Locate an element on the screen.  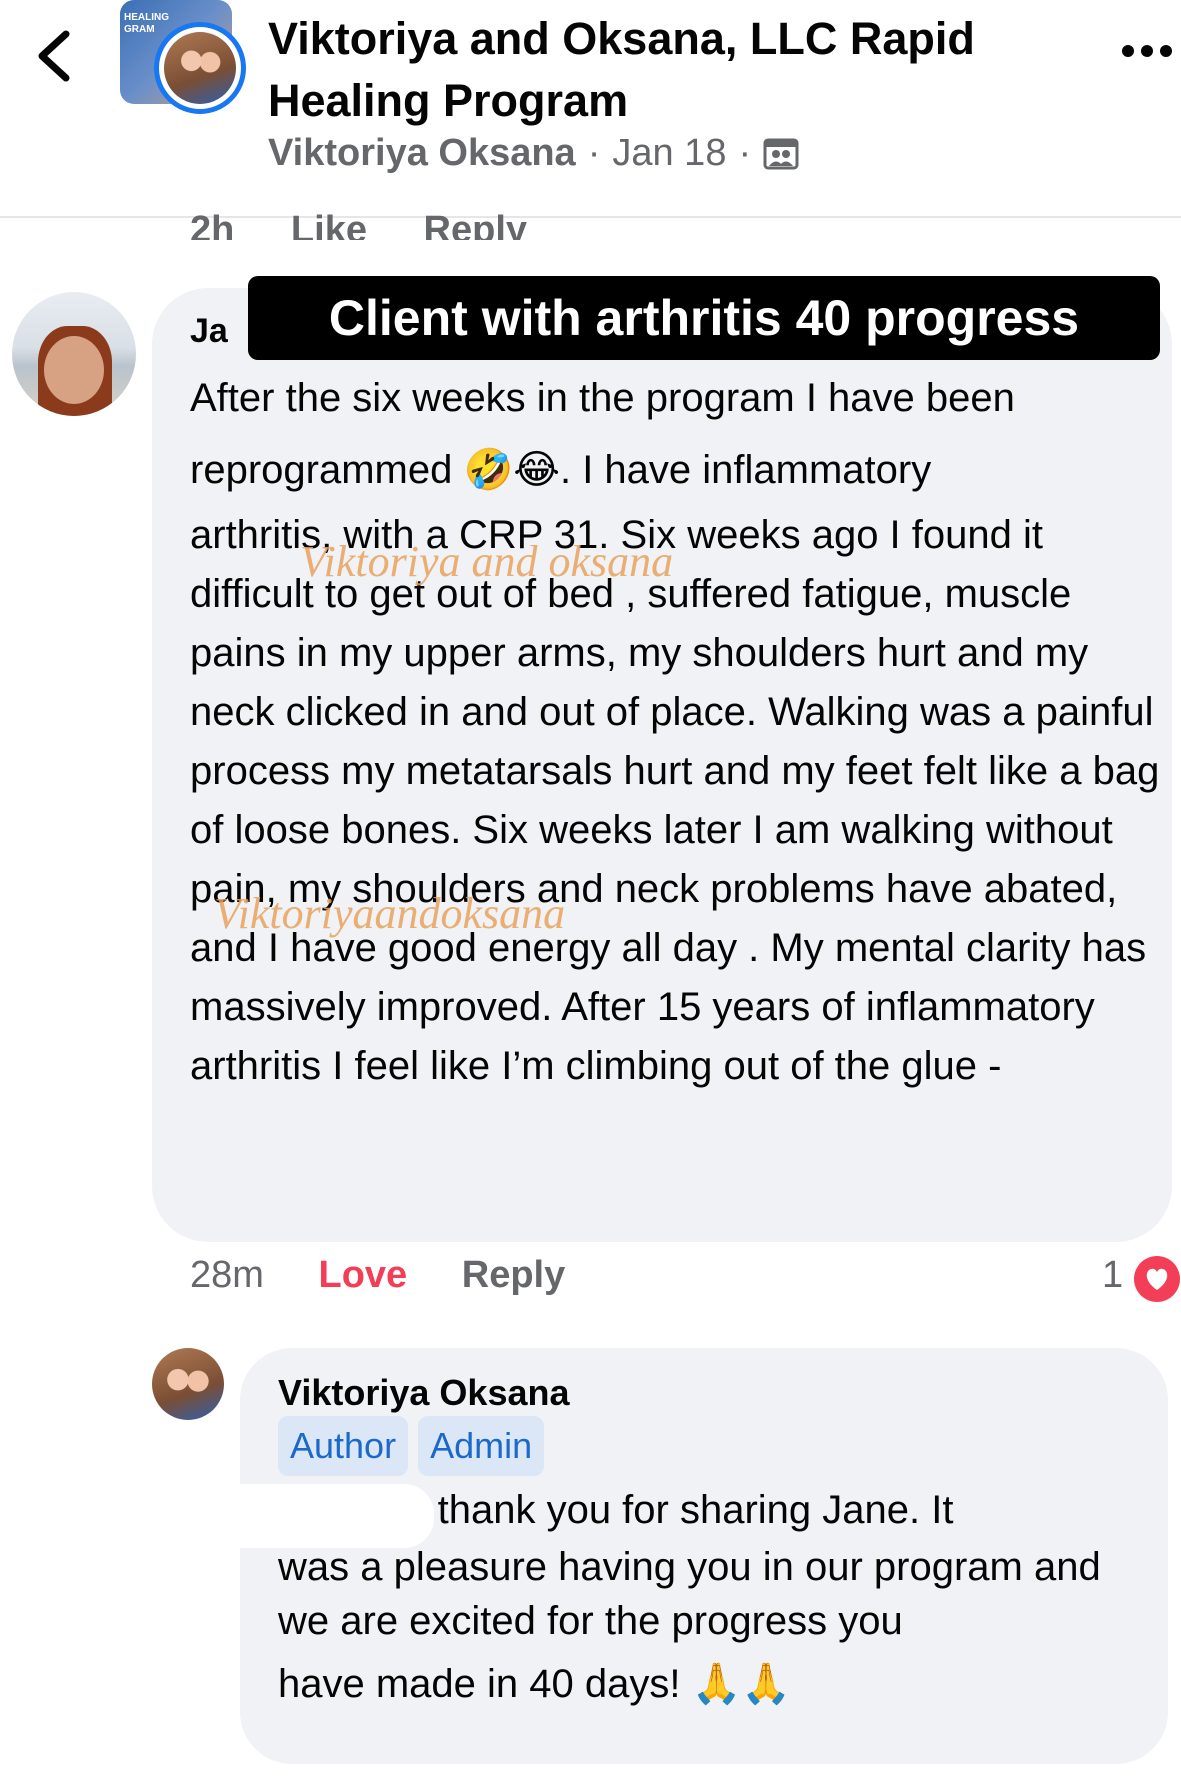
comment-actions: 28m Love Reply is located at coordinates (399, 1275).